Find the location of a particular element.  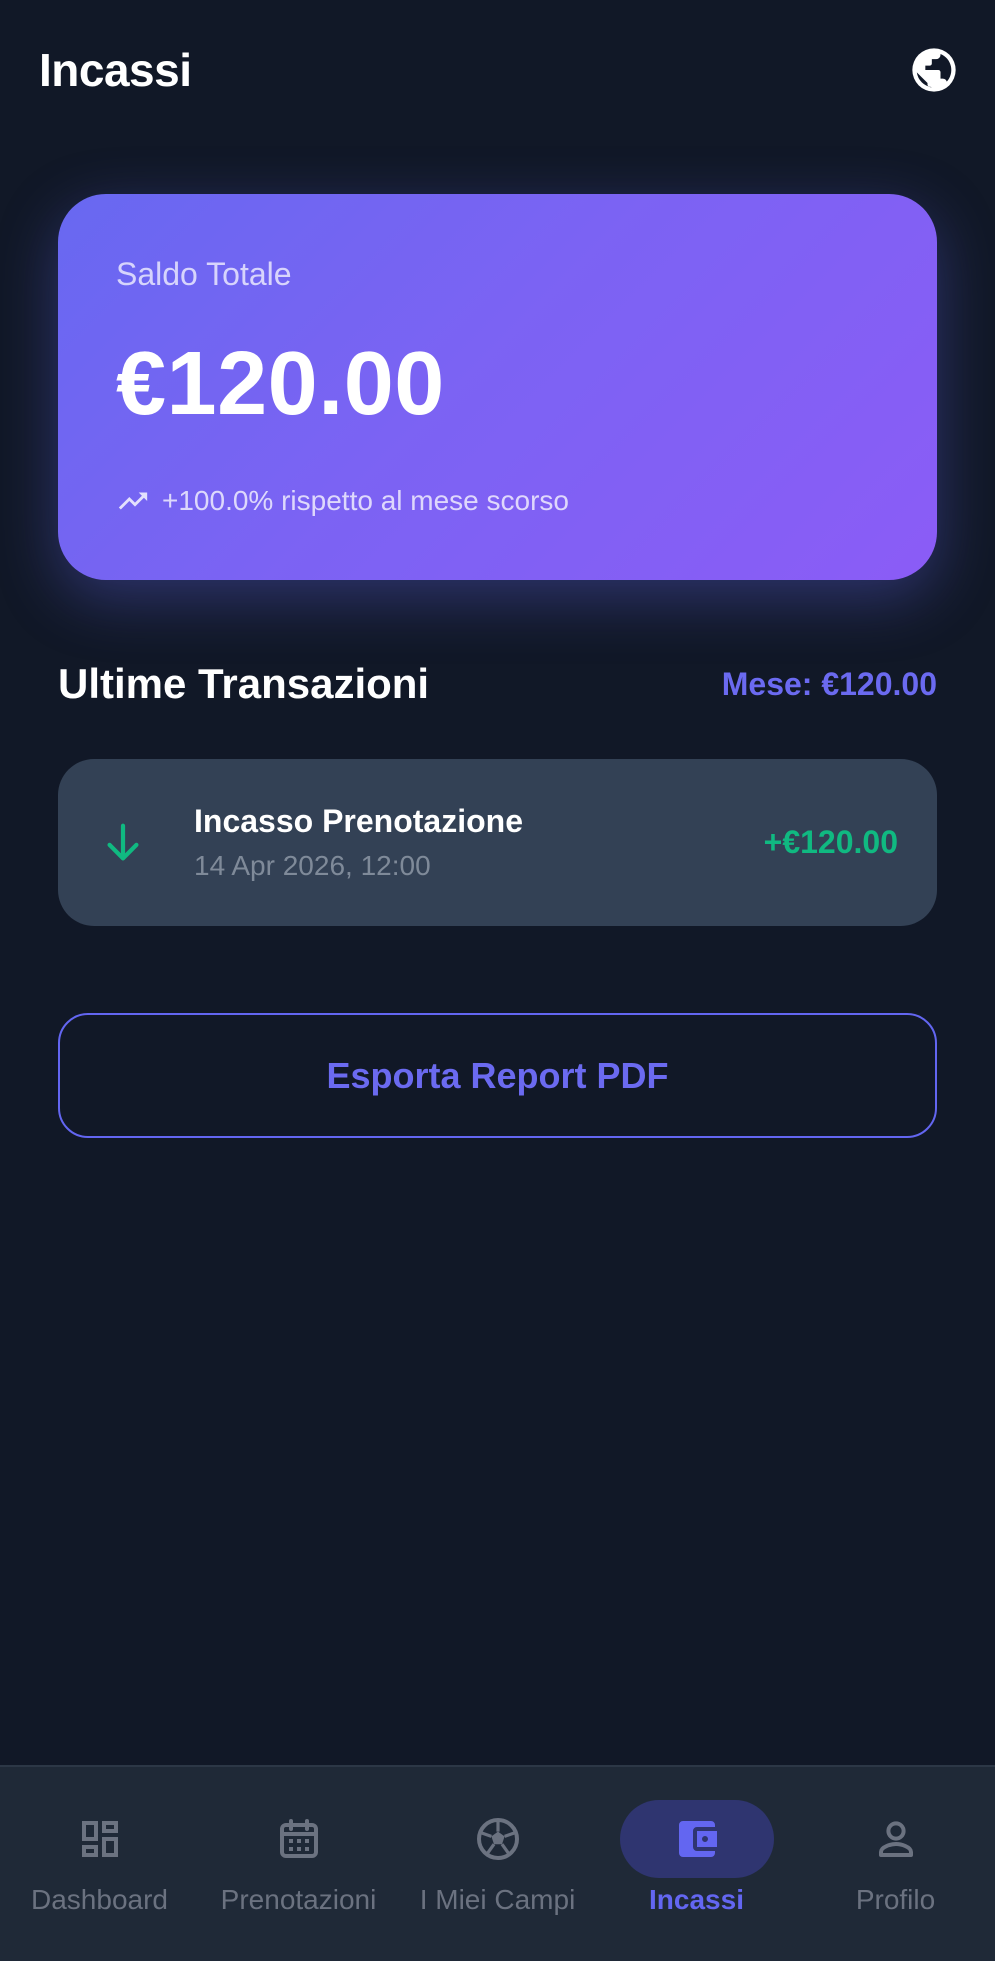

wallet-icon is located at coordinates (697, 1839).